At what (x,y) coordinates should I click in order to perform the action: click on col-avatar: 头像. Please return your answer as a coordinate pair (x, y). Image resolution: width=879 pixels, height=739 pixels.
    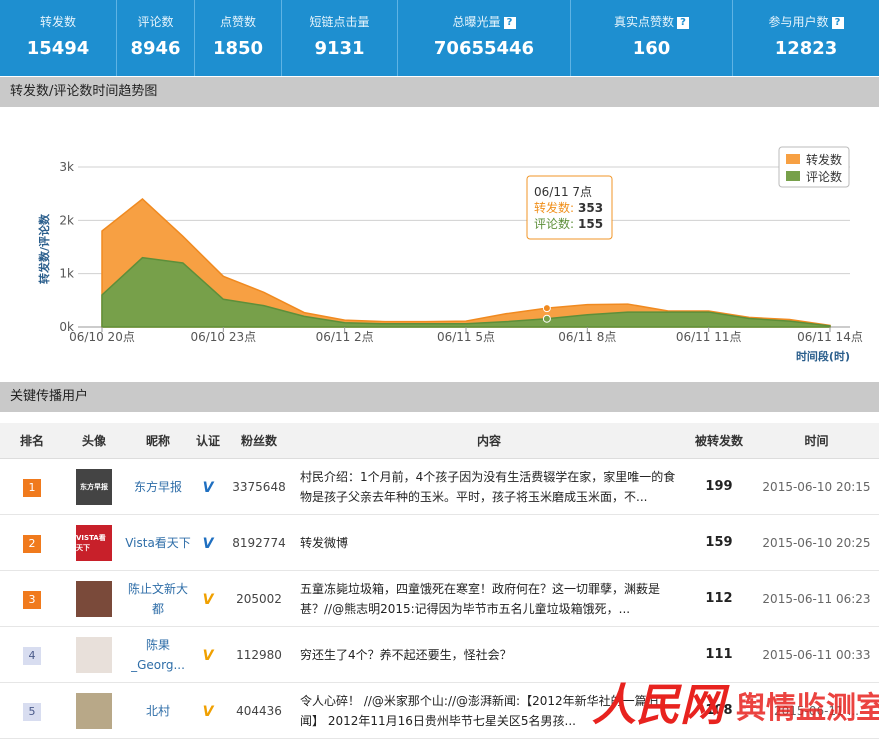
    Looking at the image, I should click on (93, 441).